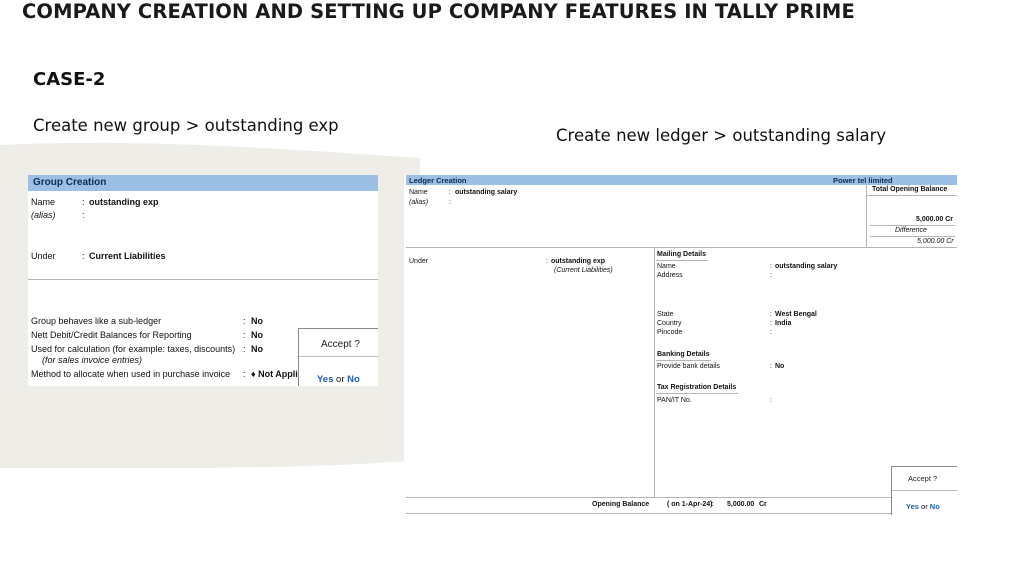 The width and height of the screenshot is (1024, 576). I want to click on opening-balance-label: Opening Balance, so click(621, 504).